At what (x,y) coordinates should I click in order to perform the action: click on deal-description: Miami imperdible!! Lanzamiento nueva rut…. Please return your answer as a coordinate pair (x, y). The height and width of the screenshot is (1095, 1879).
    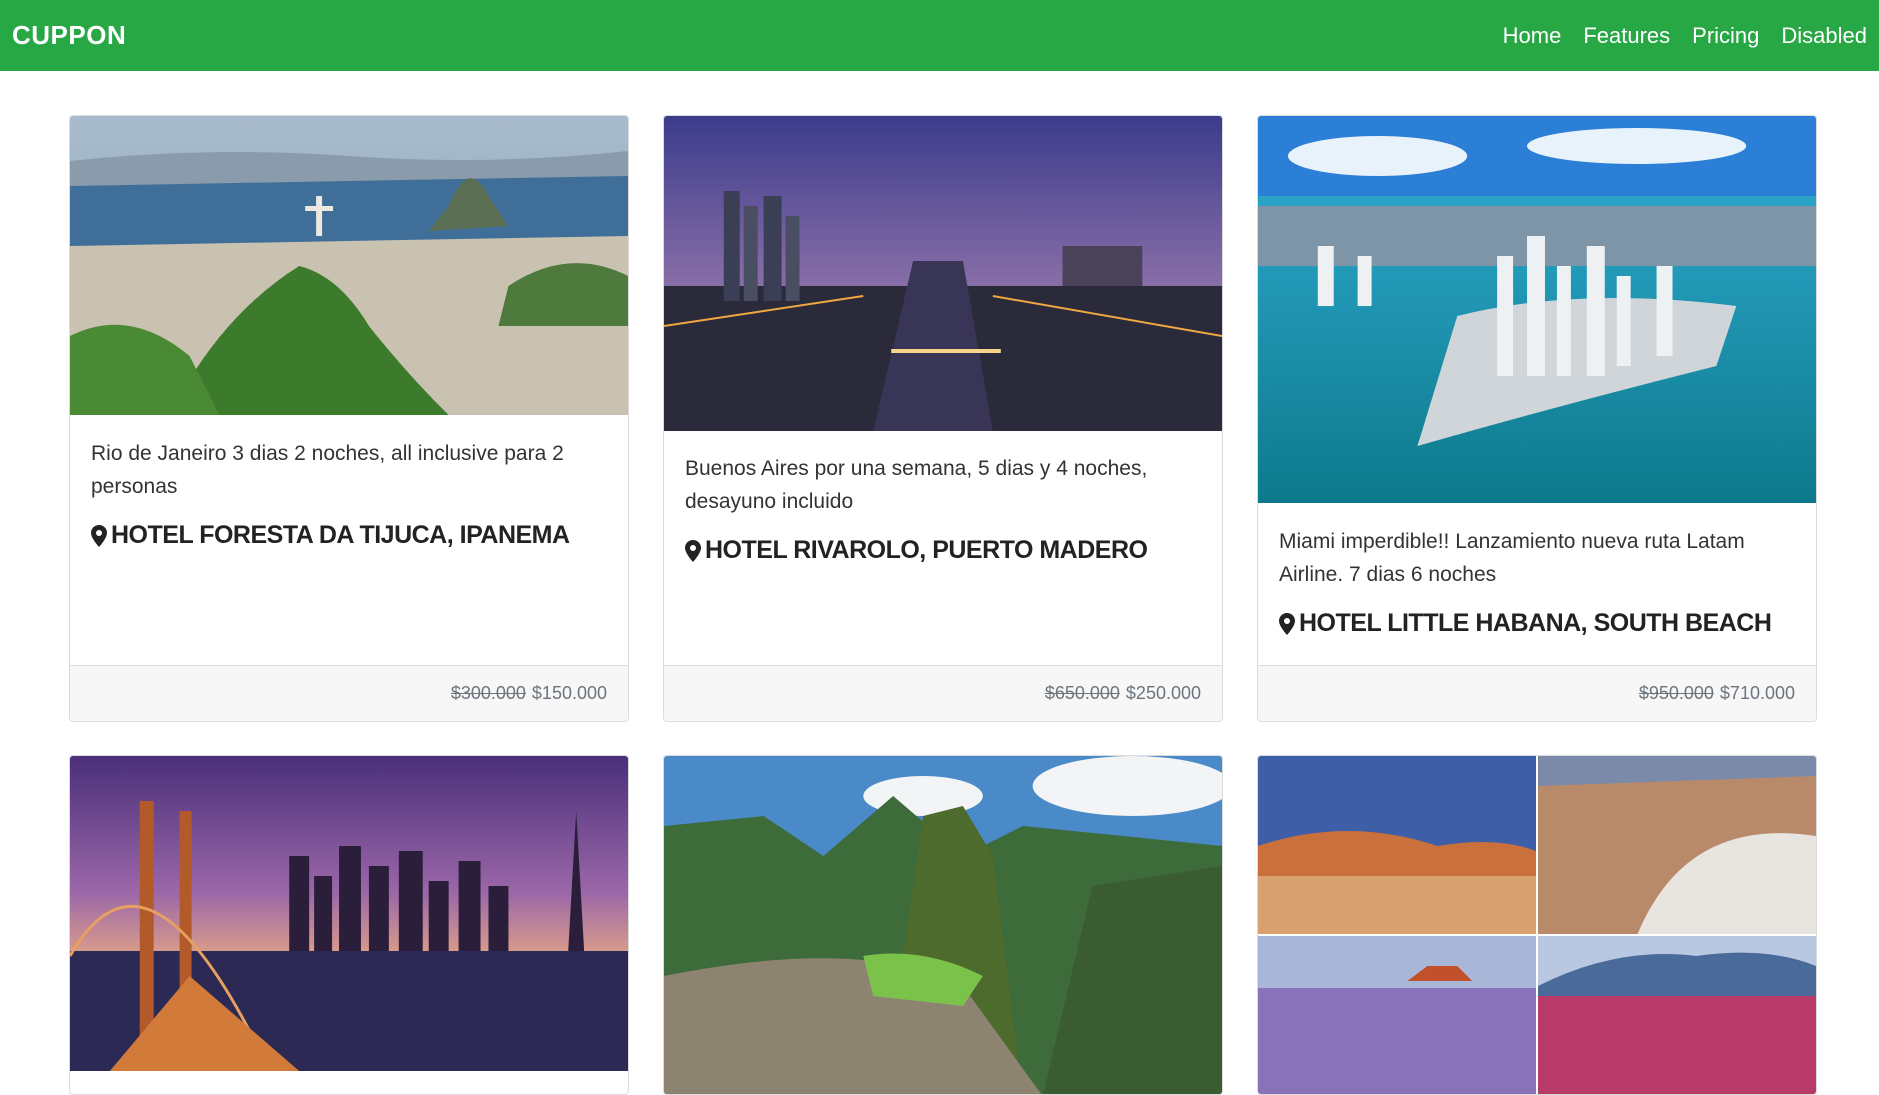
    Looking at the image, I should click on (1512, 558).